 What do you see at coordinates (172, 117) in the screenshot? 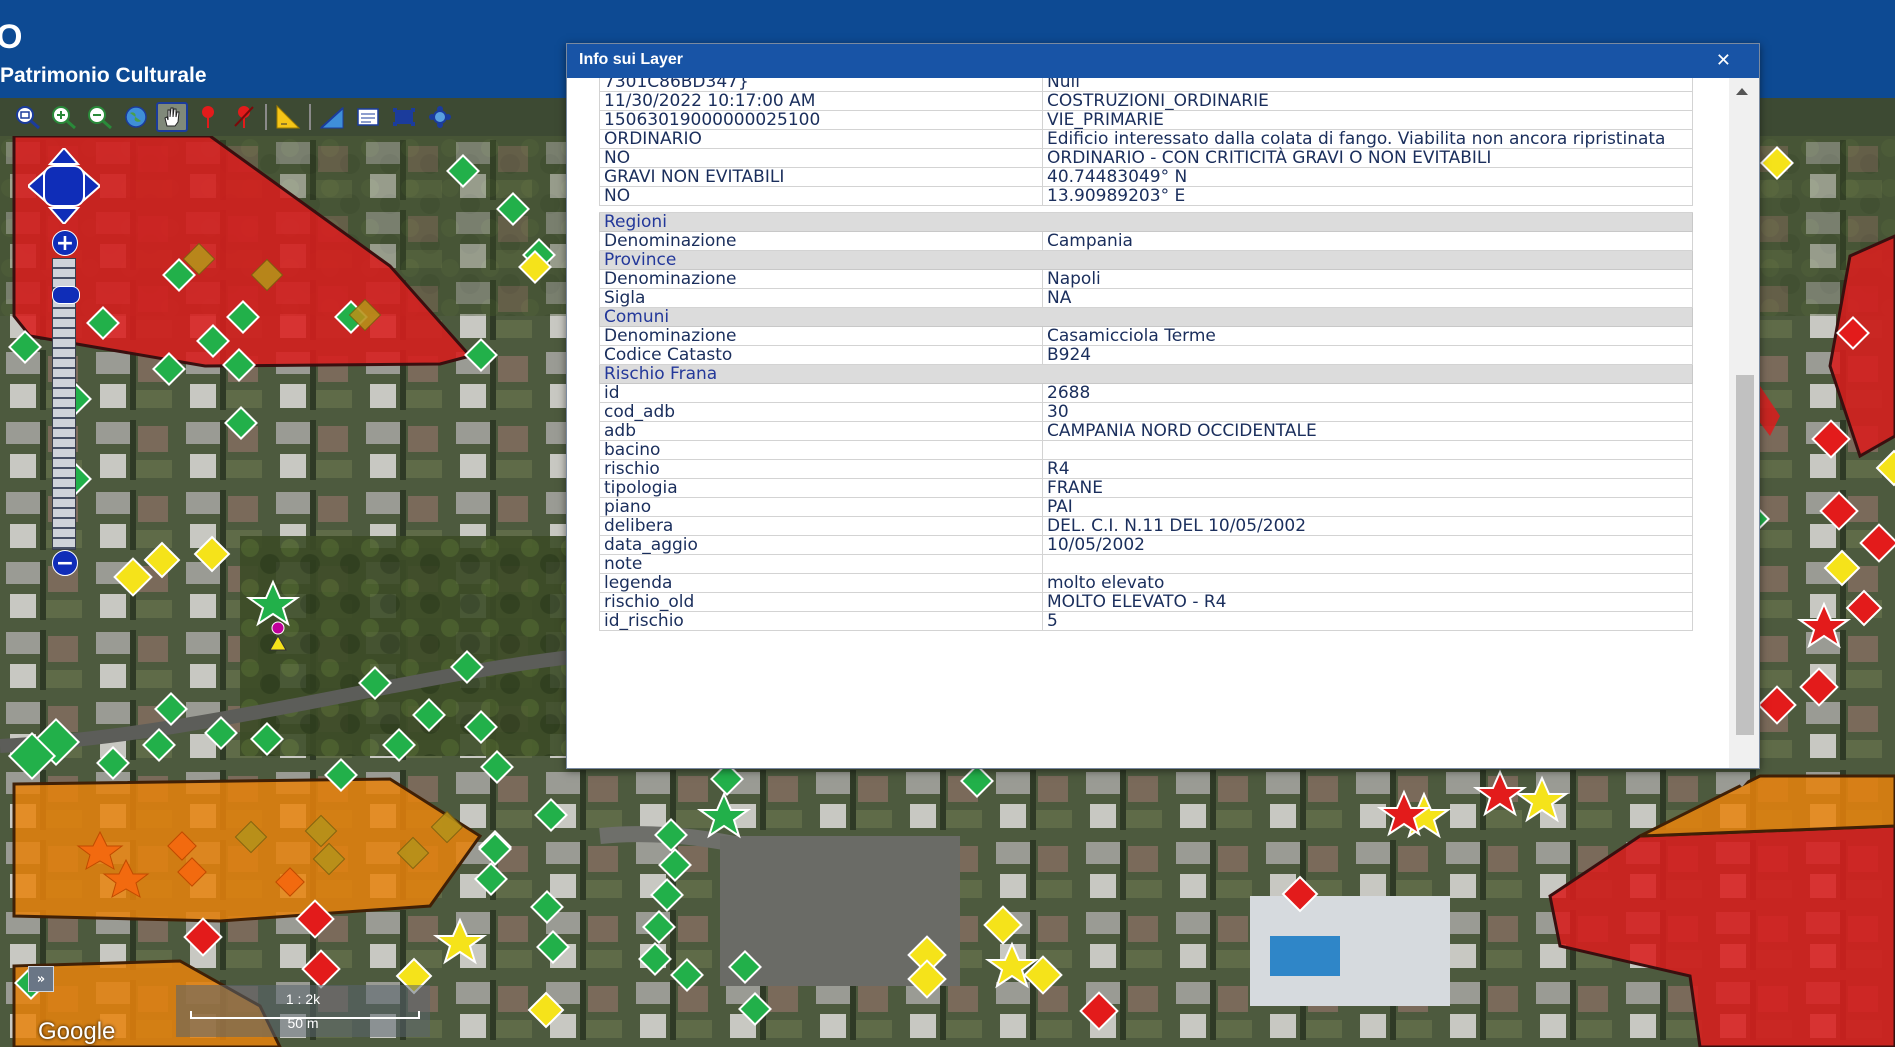
I see `pan-hand-icon` at bounding box center [172, 117].